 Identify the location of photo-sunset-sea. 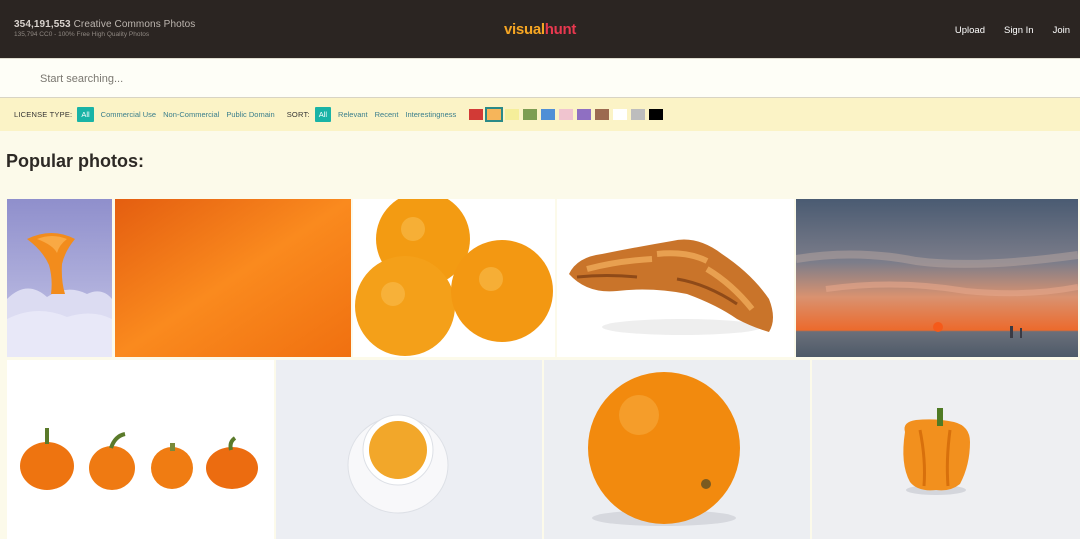
(937, 278).